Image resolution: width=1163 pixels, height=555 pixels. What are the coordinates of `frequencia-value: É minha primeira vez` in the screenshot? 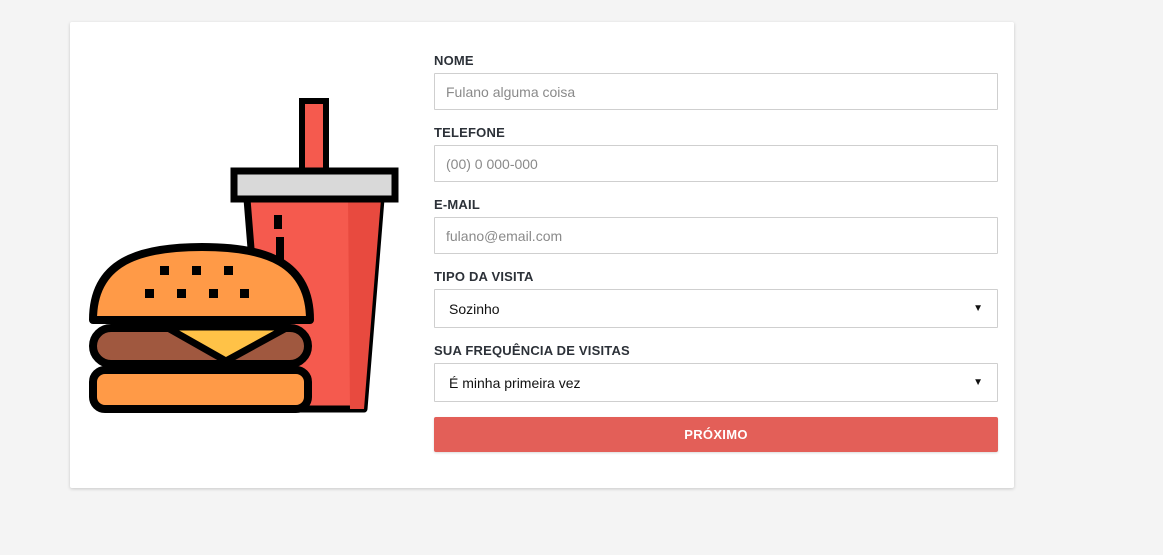 It's located at (515, 382).